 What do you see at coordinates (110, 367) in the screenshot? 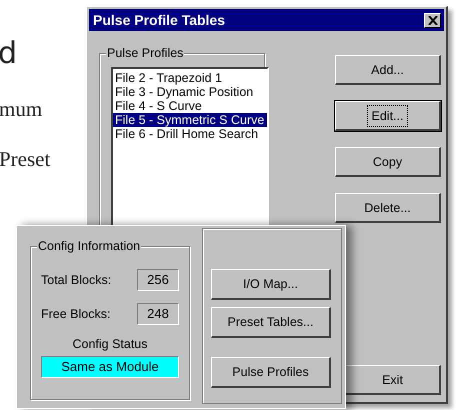
I see `status-field: Same as Module` at bounding box center [110, 367].